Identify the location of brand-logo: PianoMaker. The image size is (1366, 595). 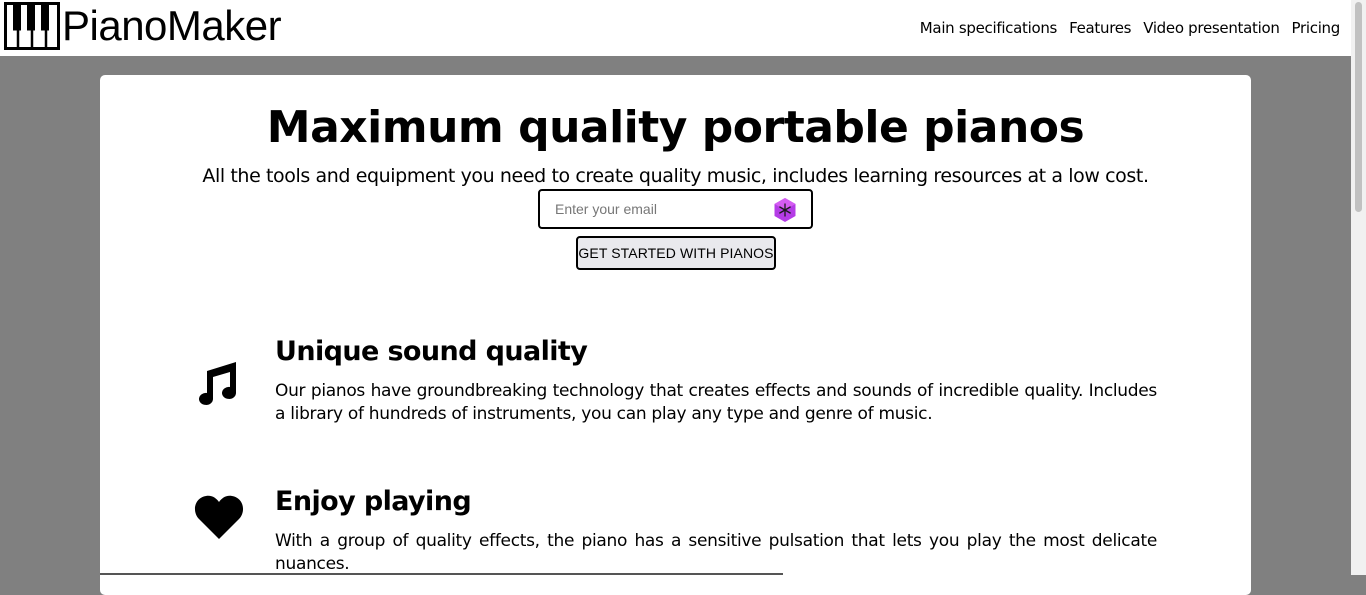
(143, 26).